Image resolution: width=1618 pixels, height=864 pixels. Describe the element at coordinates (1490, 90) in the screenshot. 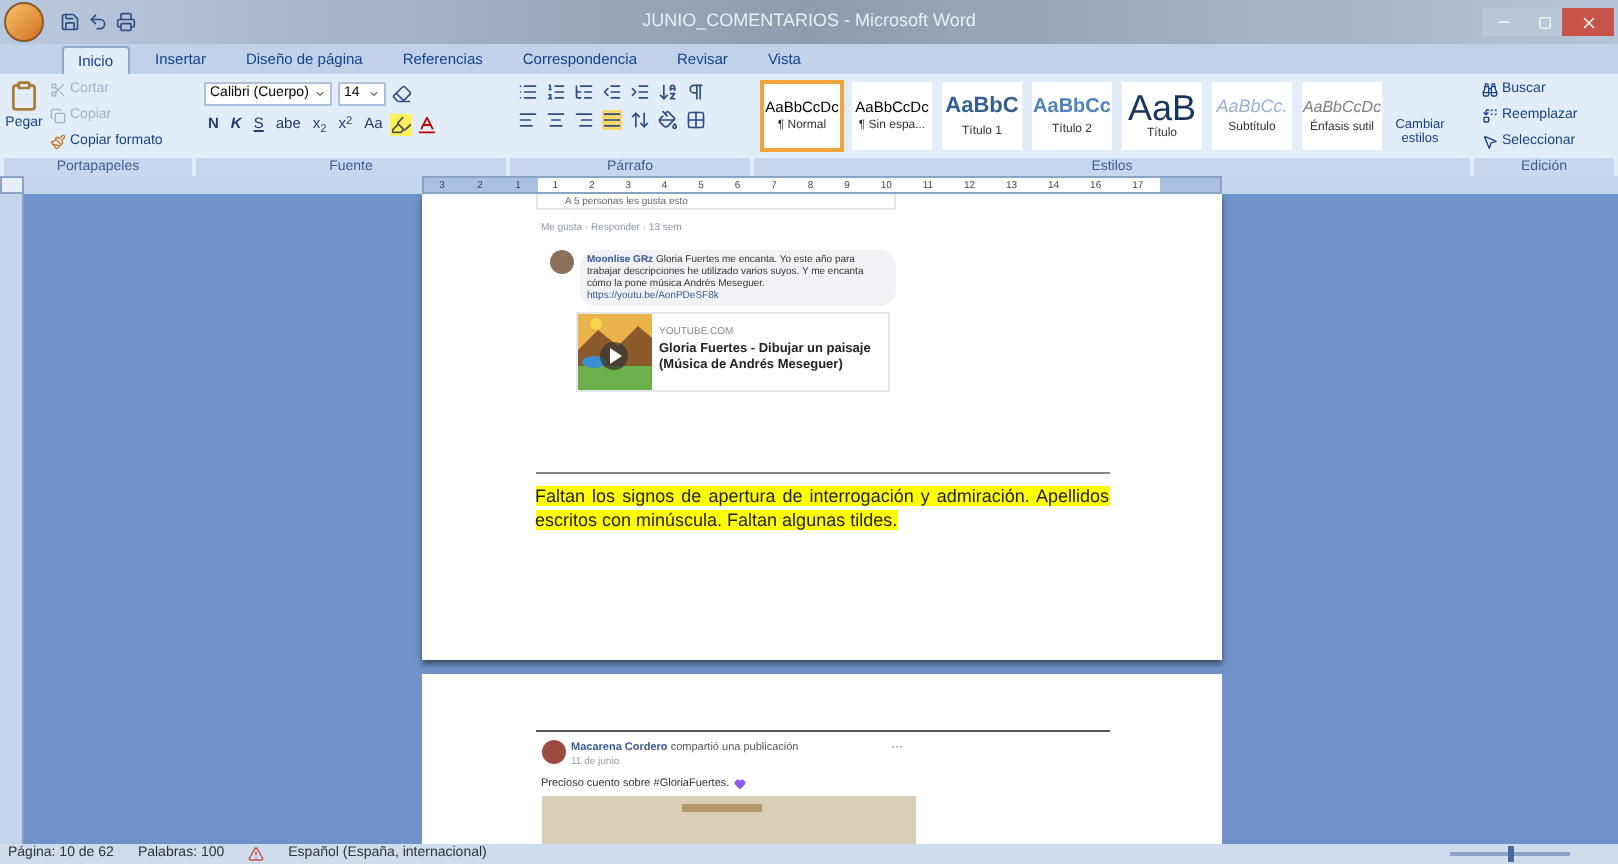

I see `binoculars-icon` at that location.